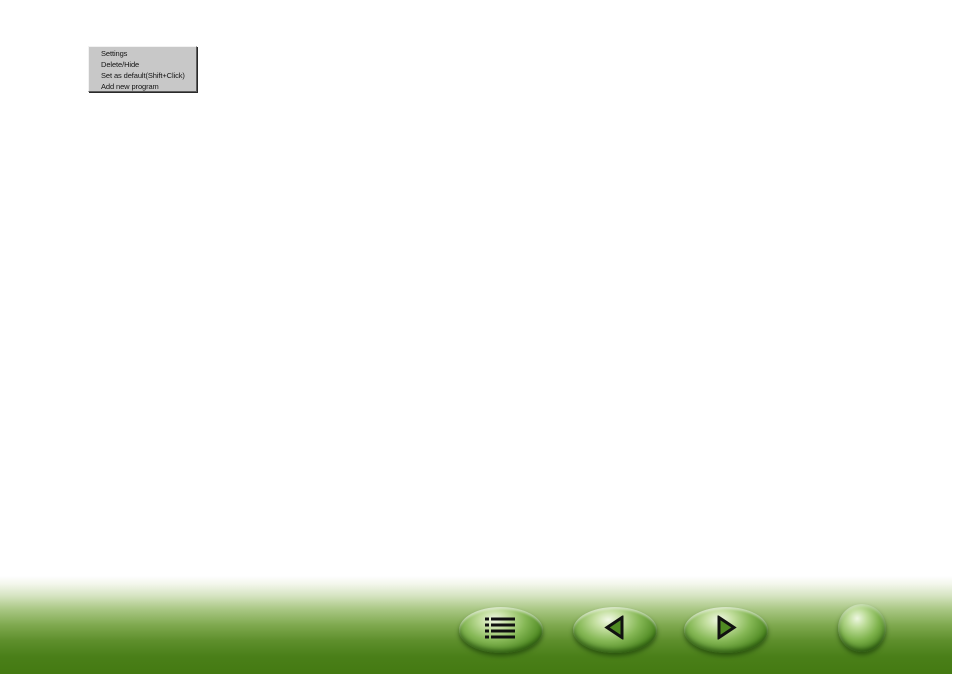 This screenshot has height=674, width=954. What do you see at coordinates (862, 628) in the screenshot?
I see `circle-button` at bounding box center [862, 628].